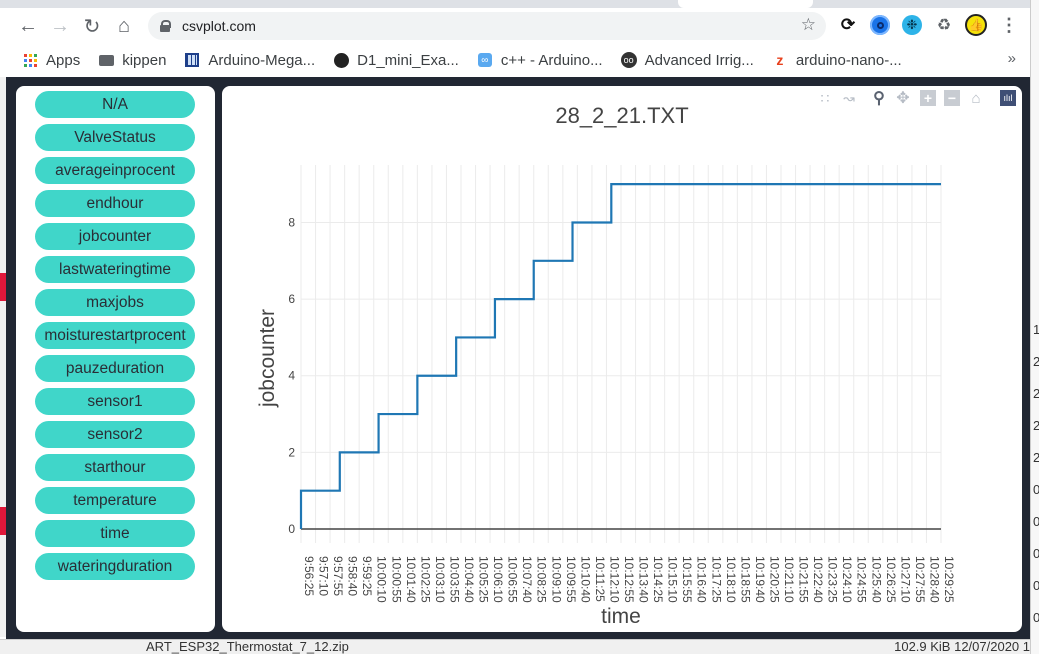  What do you see at coordinates (469, 579) in the screenshot?
I see `x-tick-label: 10:04:40` at bounding box center [469, 579].